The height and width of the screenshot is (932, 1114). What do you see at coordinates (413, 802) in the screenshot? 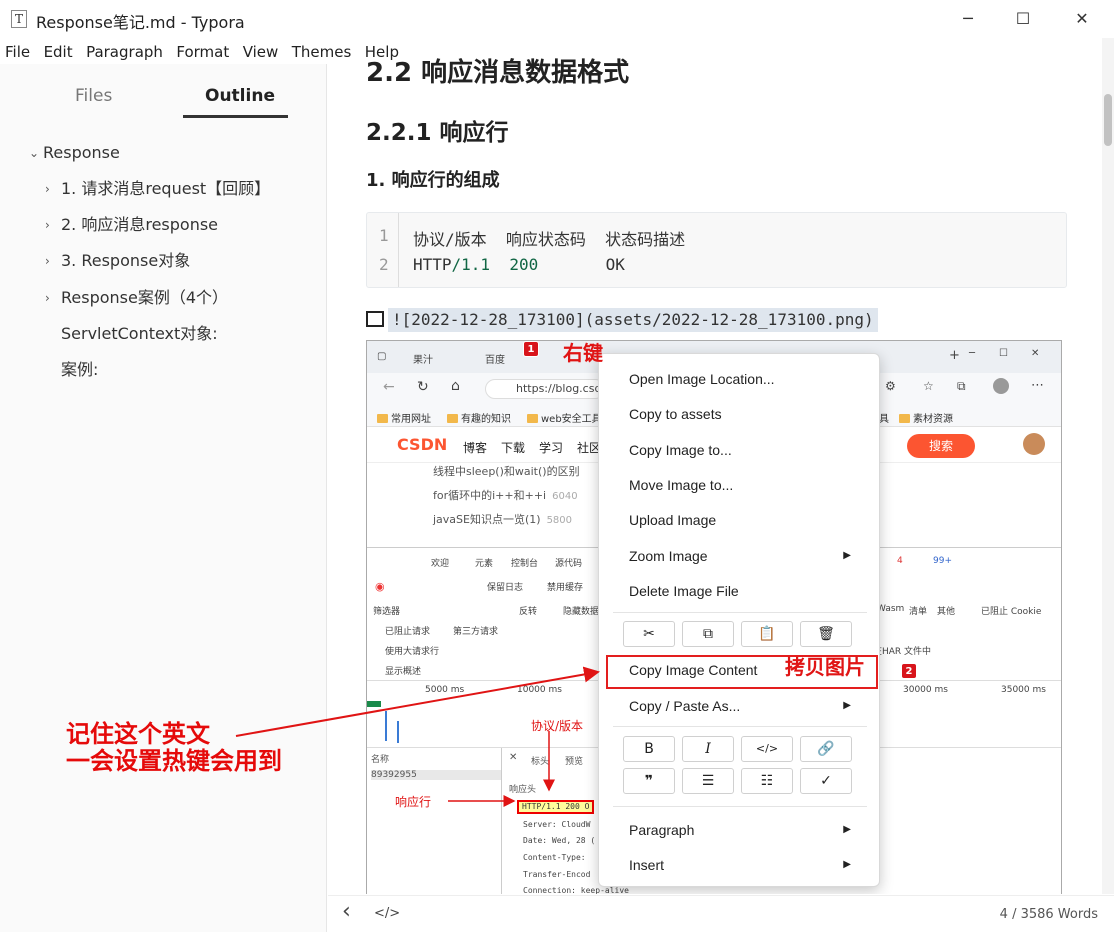
I see `annotation-response-line: 响应行` at bounding box center [413, 802].